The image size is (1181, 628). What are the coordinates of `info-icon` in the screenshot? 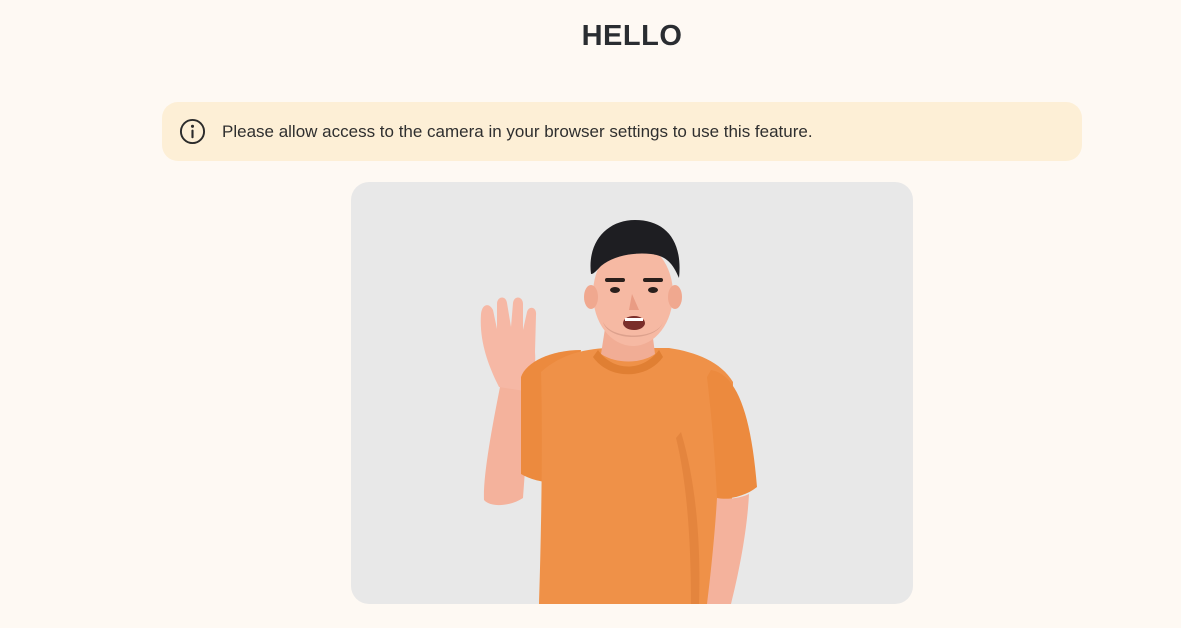 It's located at (192, 131).